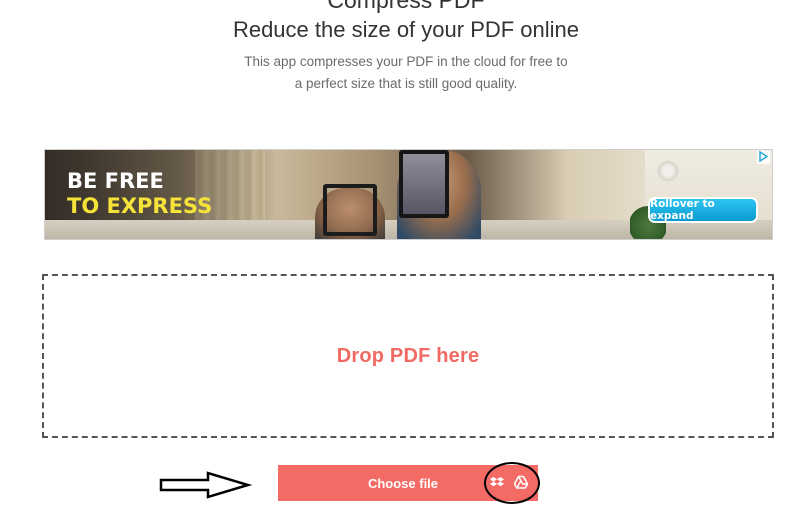  What do you see at coordinates (140, 206) in the screenshot?
I see `ad-headline-line-2: TO EXPRESS` at bounding box center [140, 206].